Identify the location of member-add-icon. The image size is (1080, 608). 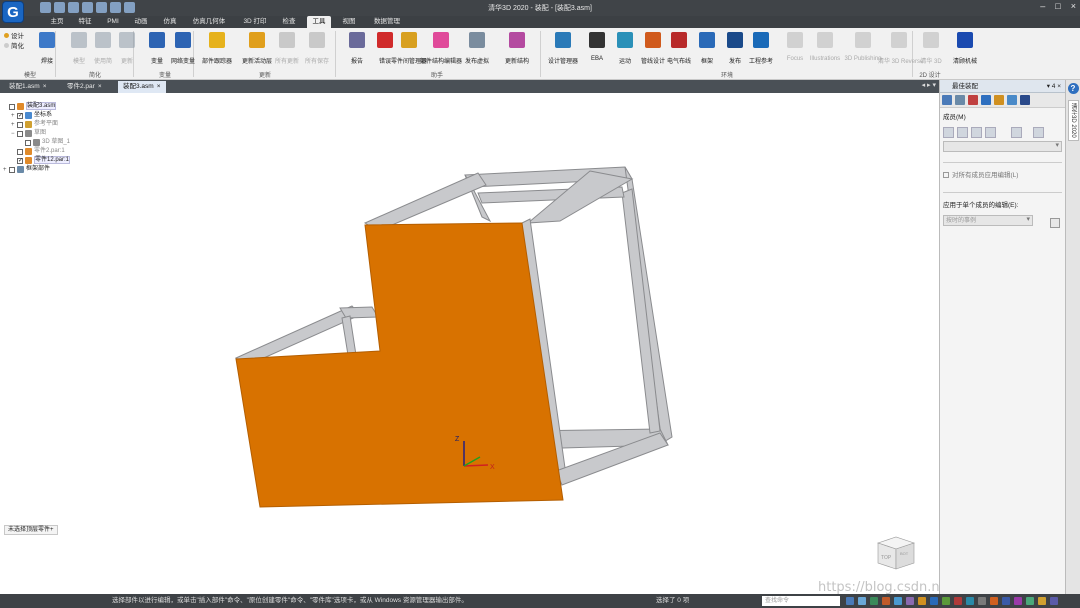
(948, 132).